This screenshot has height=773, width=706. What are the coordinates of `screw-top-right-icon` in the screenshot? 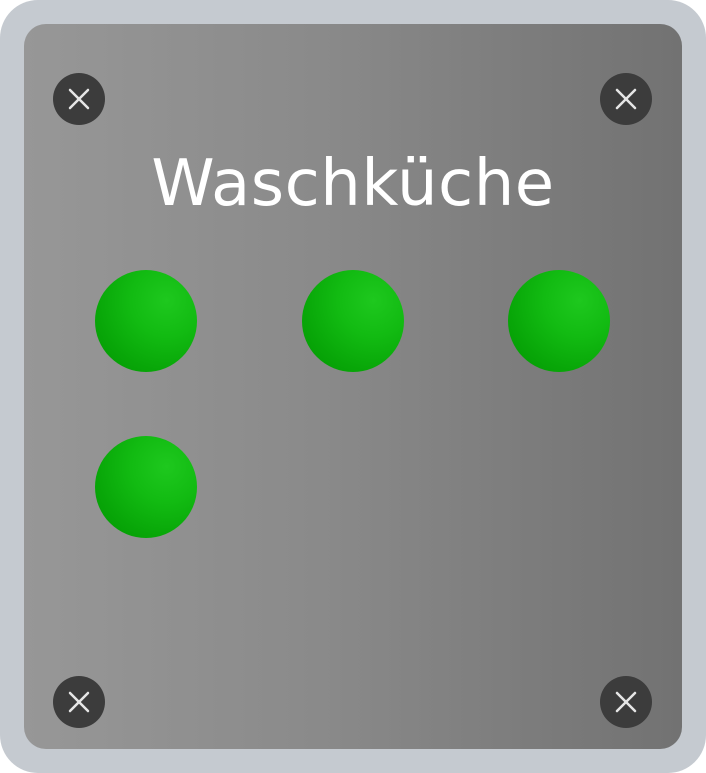 It's located at (626, 99).